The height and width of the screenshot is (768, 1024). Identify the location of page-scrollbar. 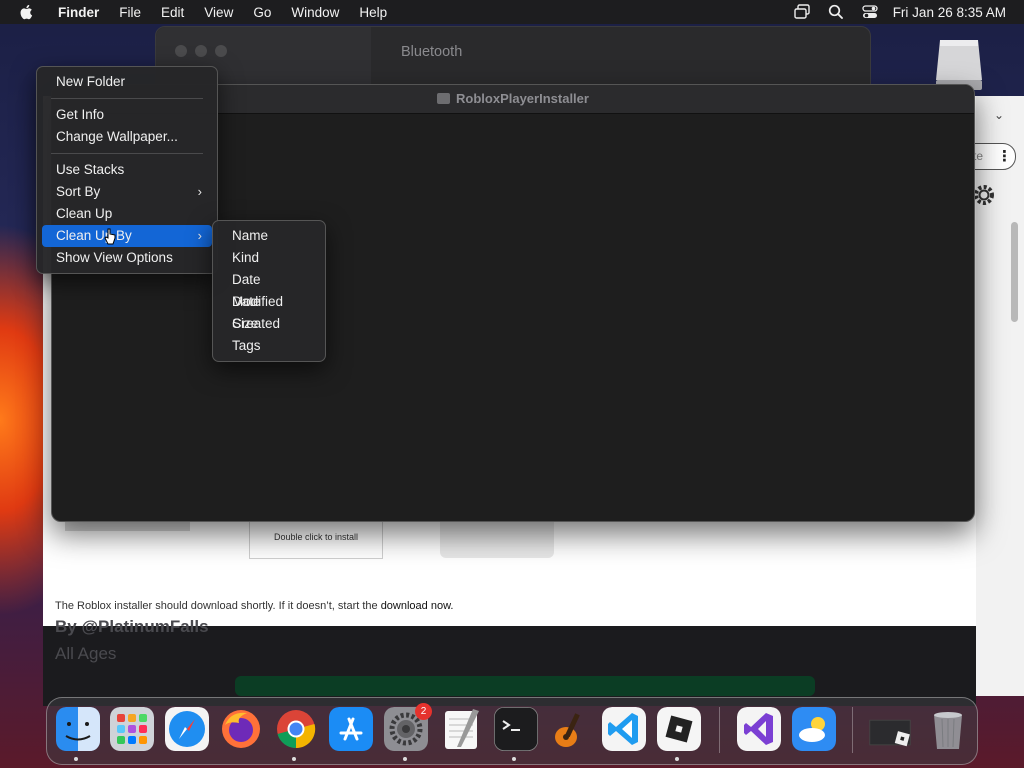
(1014, 272).